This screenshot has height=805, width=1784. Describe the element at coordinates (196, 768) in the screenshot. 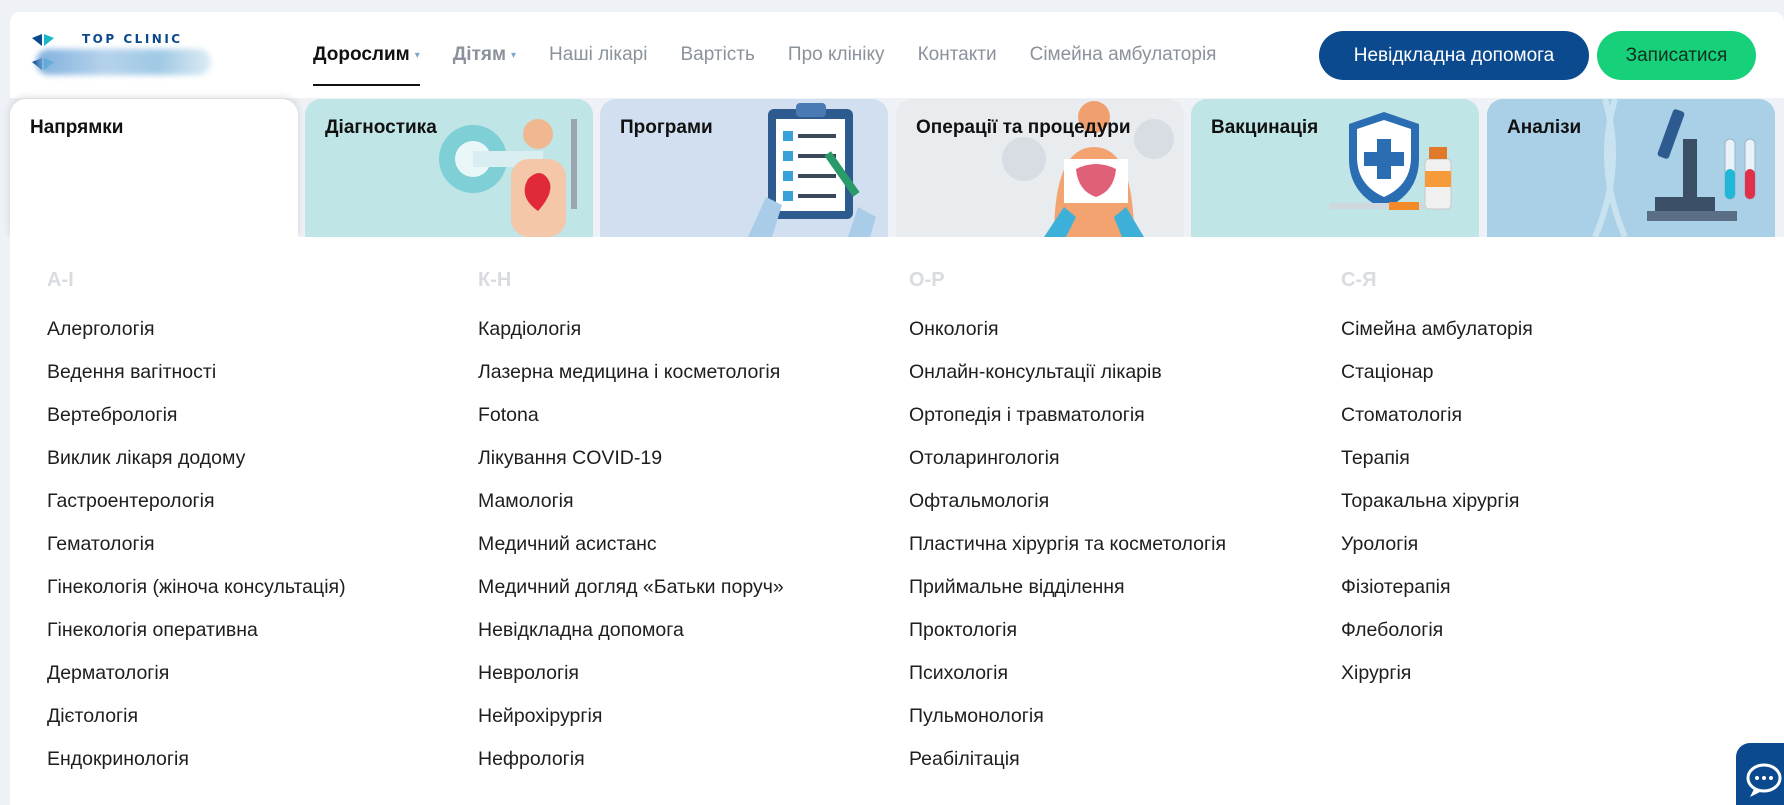

I see `direction-link: Ендокринологія` at that location.